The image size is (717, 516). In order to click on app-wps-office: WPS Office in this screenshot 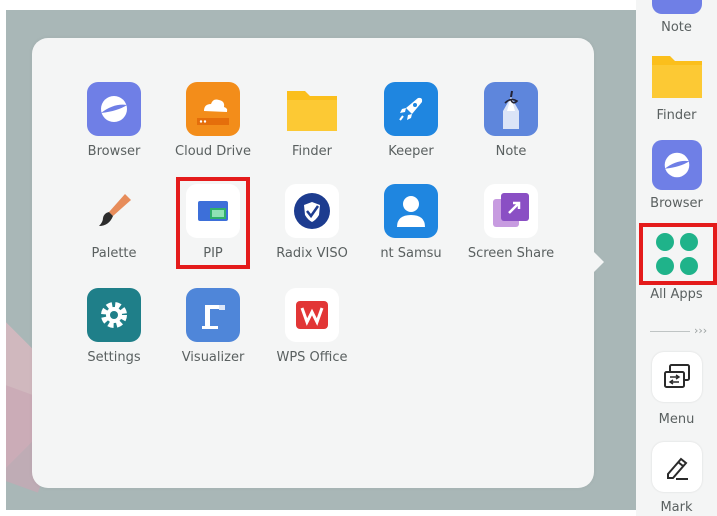, I will do `click(312, 326)`.